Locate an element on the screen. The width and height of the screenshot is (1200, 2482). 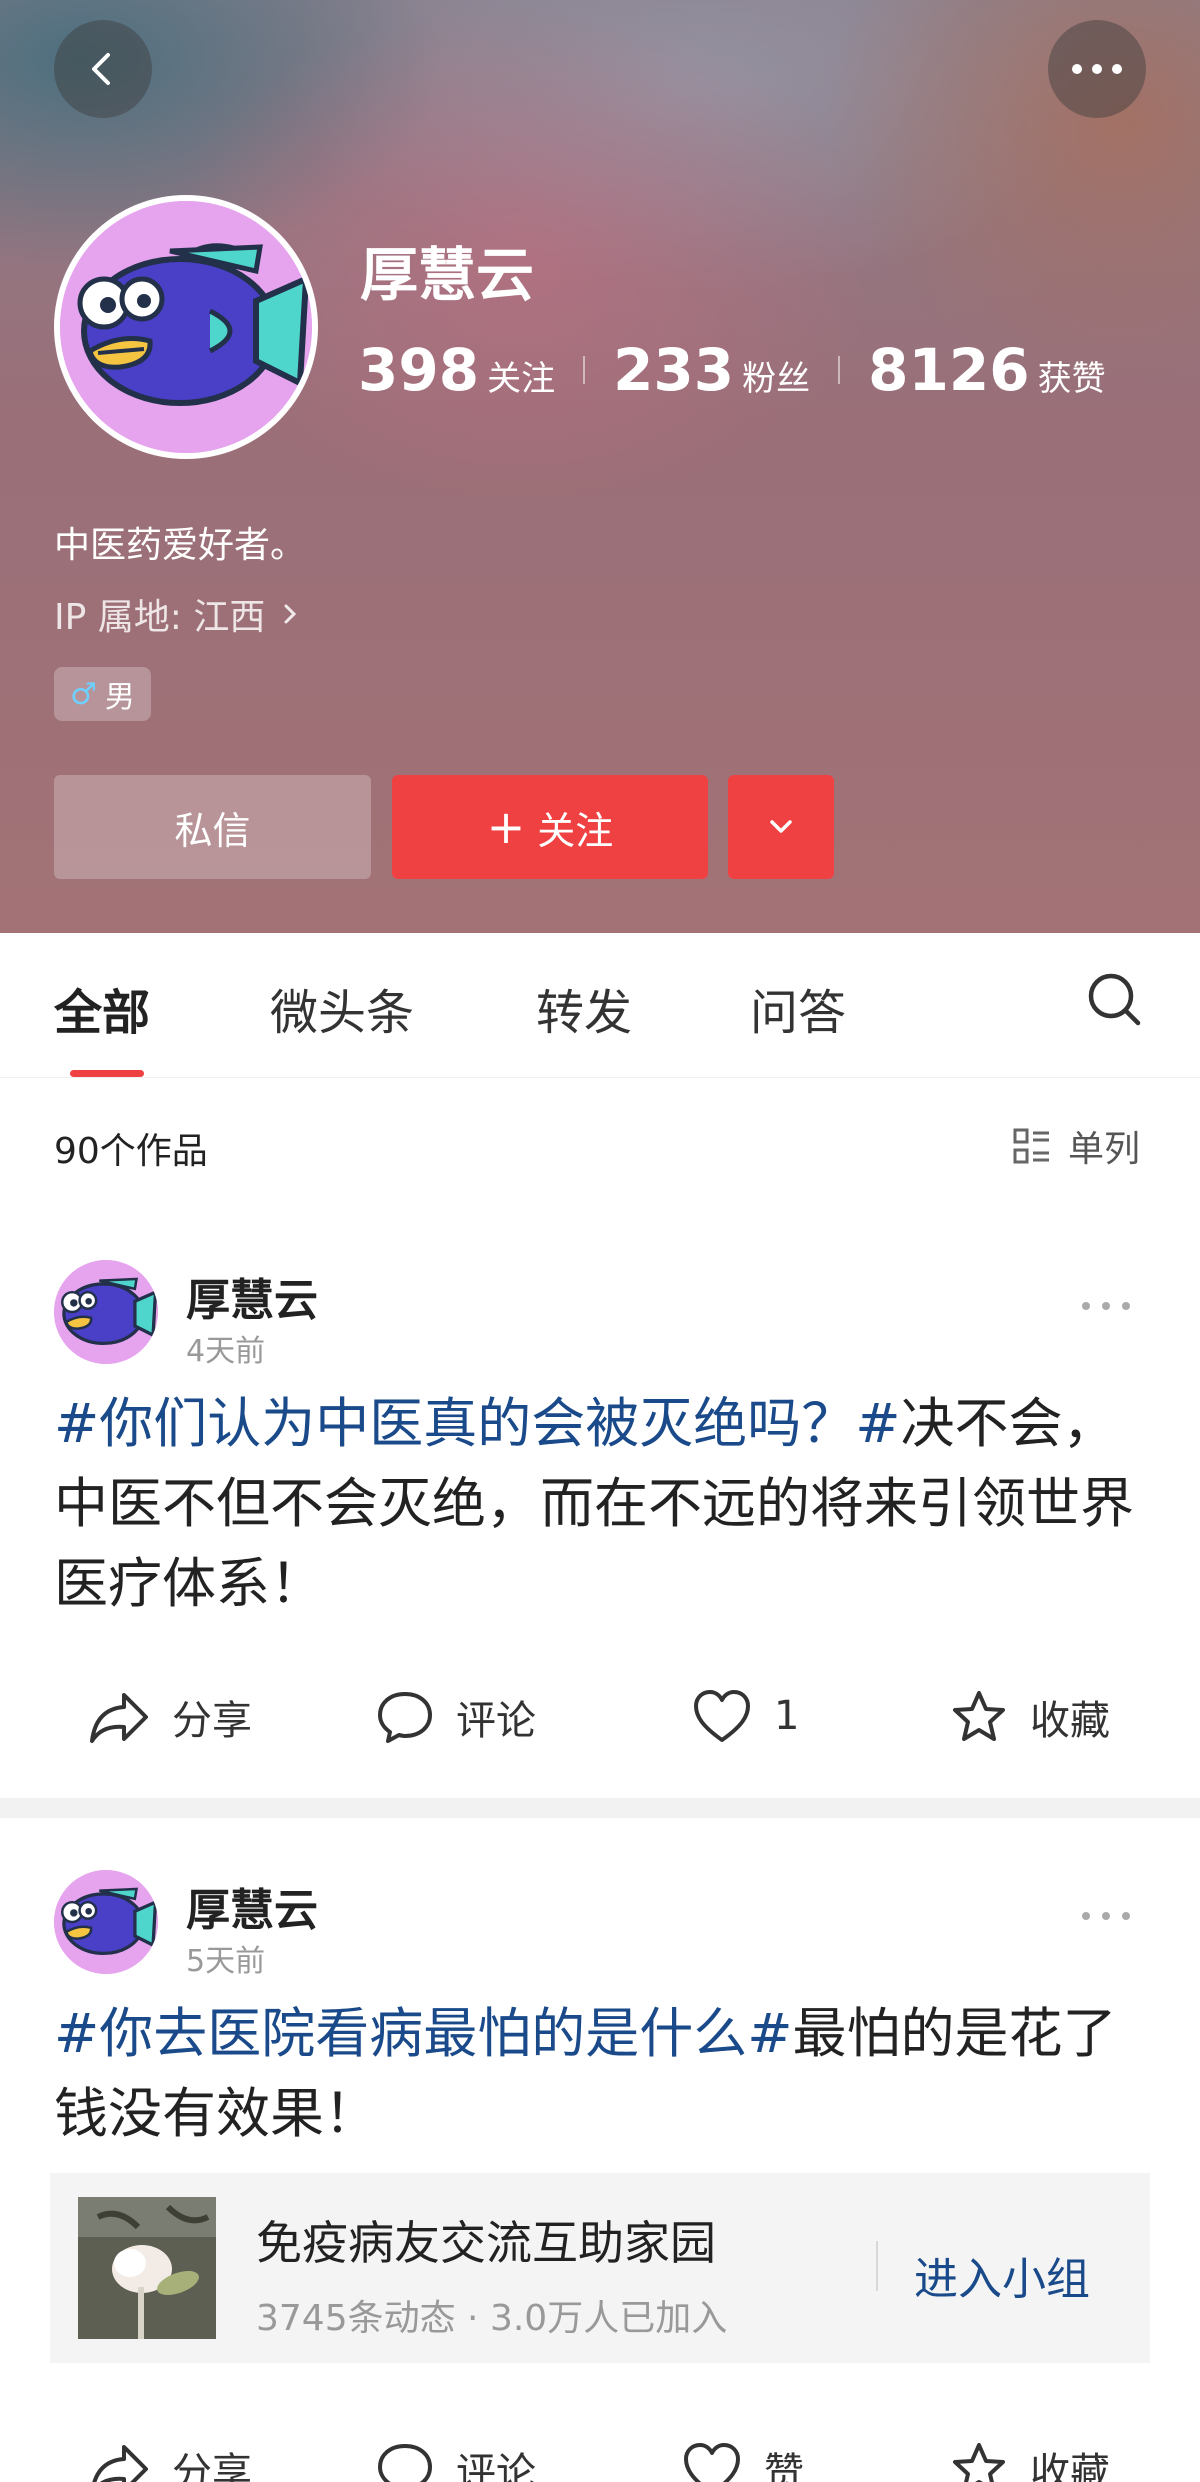
works-summary-row: 90个作品 单列 is located at coordinates (600, 1143).